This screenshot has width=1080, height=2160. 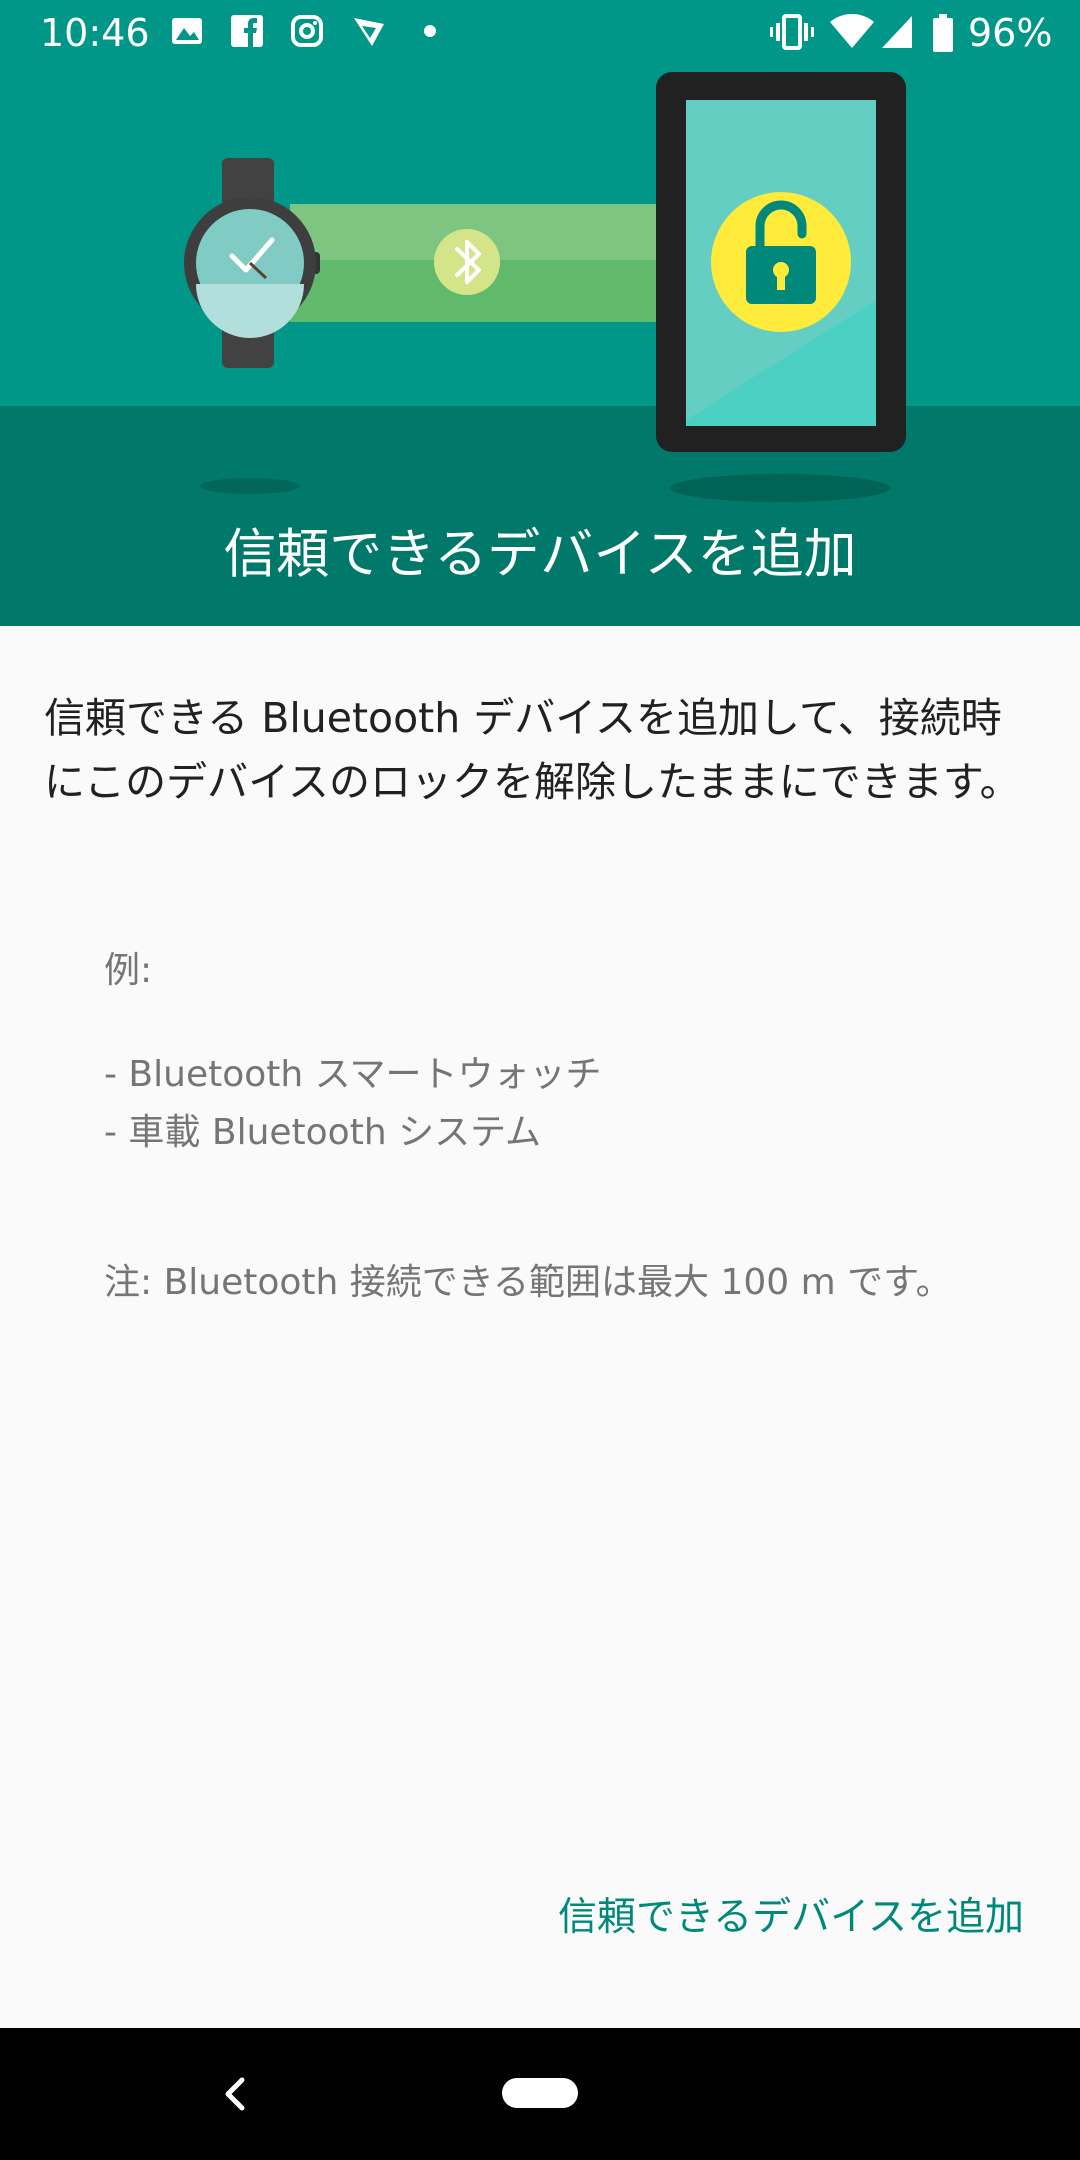 What do you see at coordinates (792, 32) in the screenshot?
I see `vibrate-icon` at bounding box center [792, 32].